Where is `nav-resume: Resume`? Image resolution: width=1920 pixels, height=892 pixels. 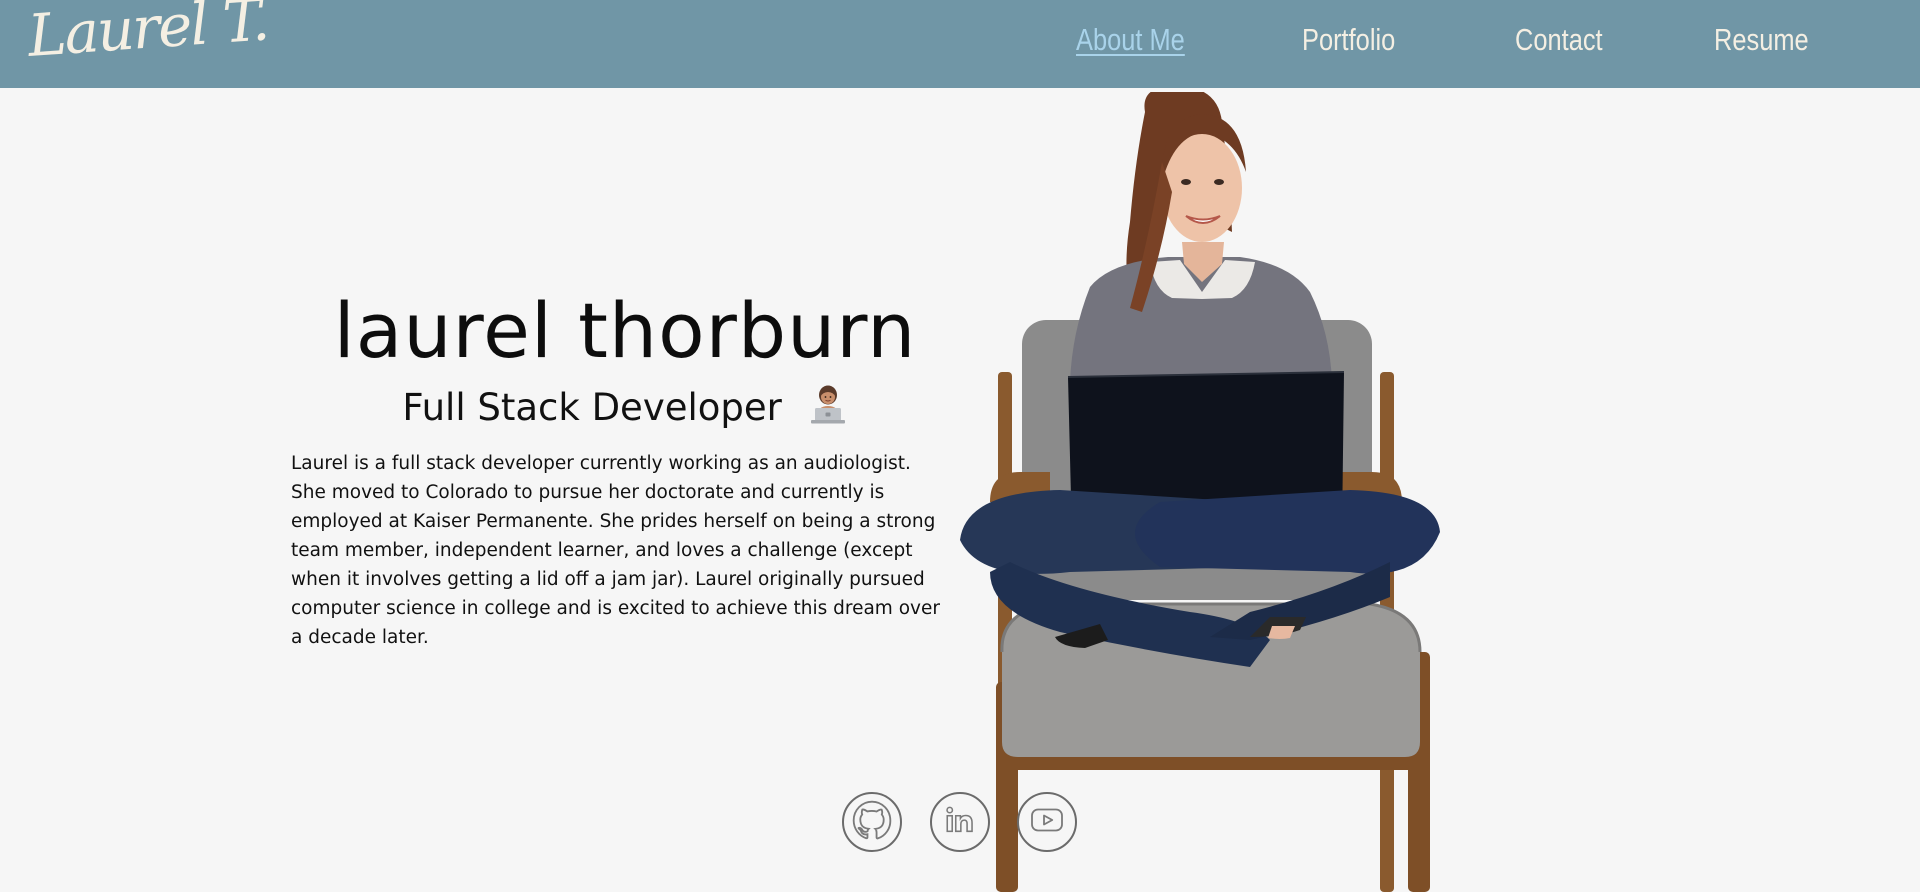 nav-resume: Resume is located at coordinates (1761, 40).